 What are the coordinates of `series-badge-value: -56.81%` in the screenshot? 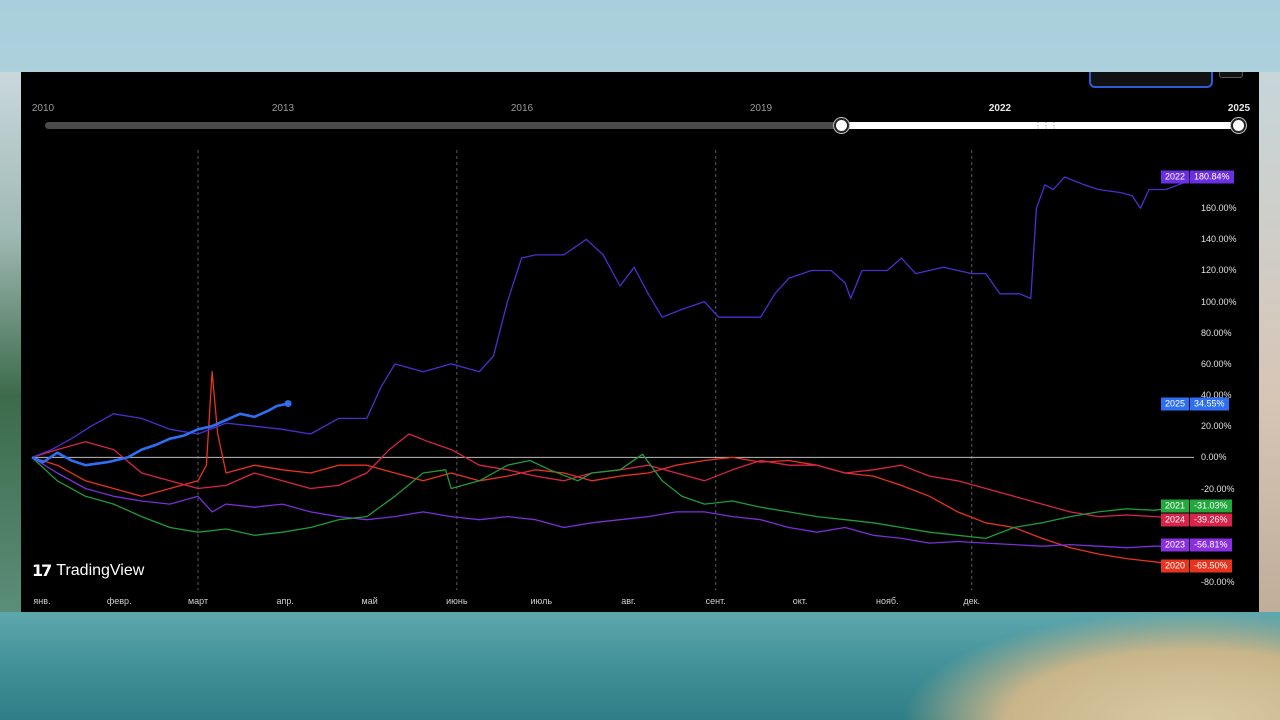 It's located at (1211, 545).